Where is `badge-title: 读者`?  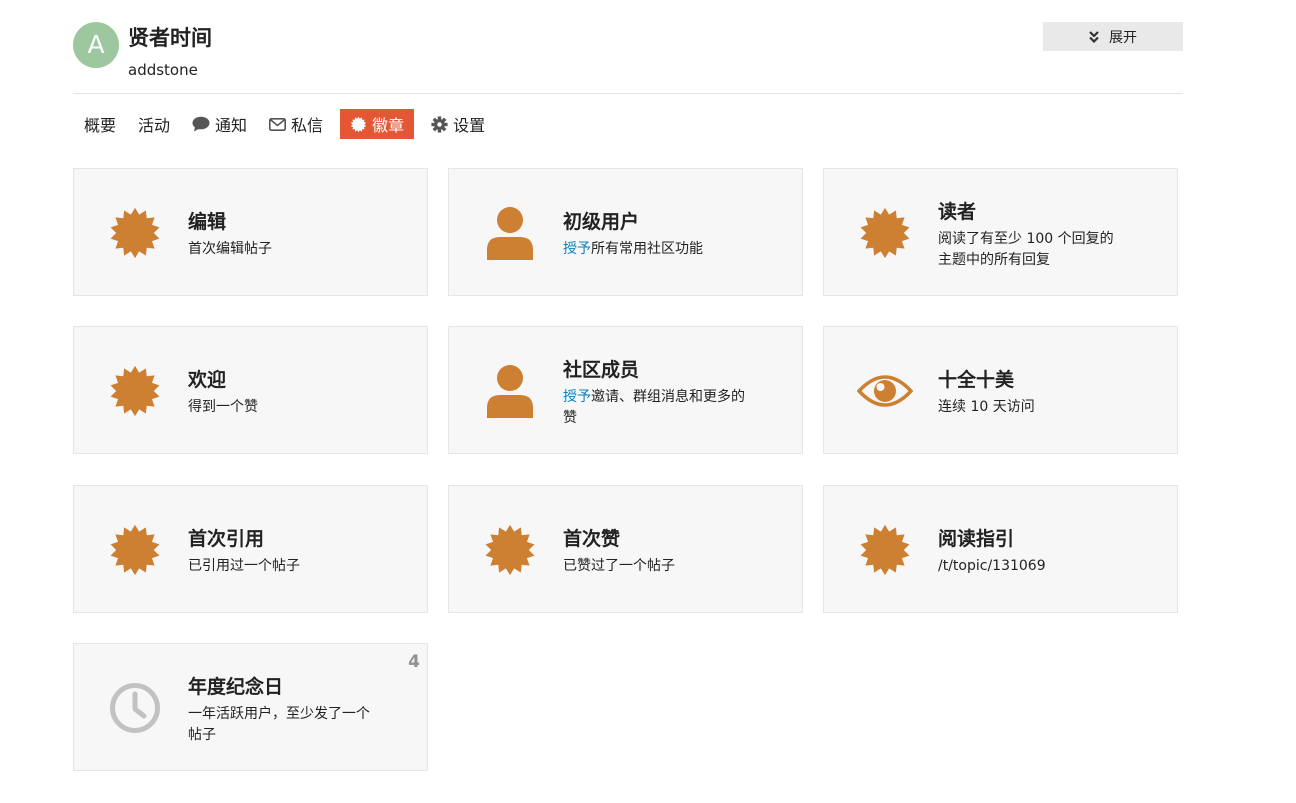
badge-title: 读者 is located at coordinates (957, 210).